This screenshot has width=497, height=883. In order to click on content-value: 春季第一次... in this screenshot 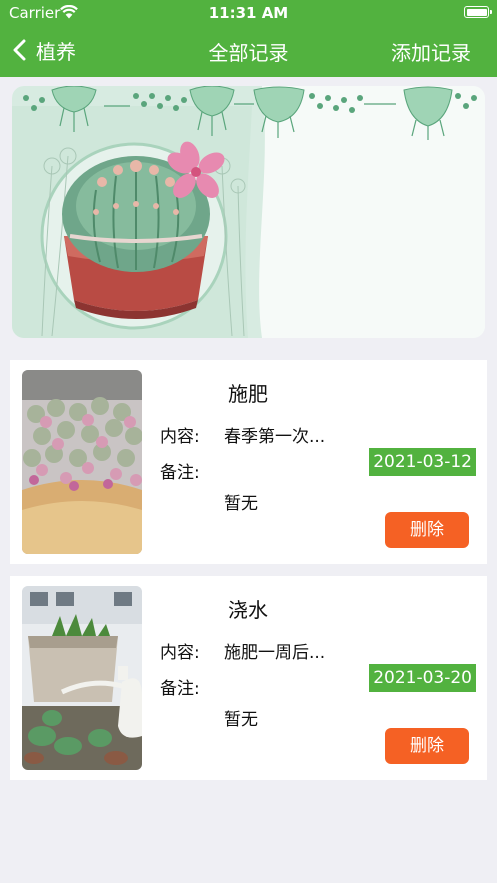, I will do `click(275, 437)`.